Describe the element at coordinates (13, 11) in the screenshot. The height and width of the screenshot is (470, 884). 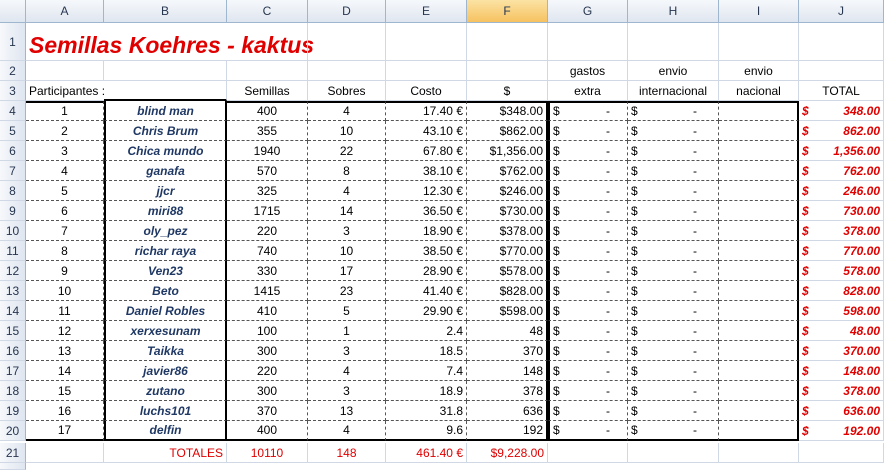
I see `select-all-corner` at that location.